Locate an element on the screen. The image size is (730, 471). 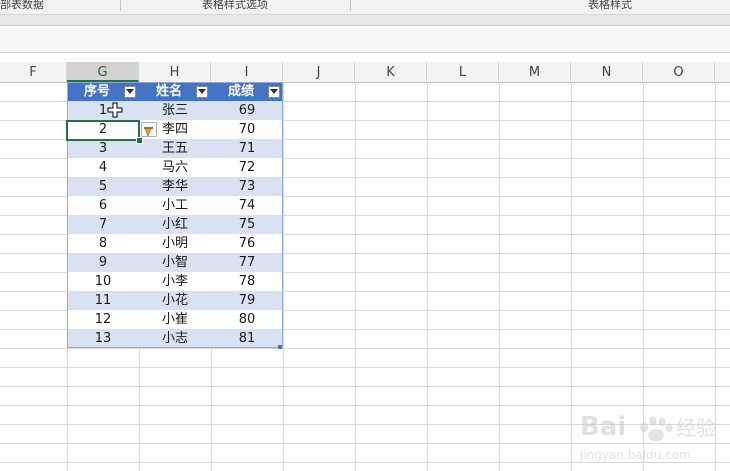
table-cell-score: 77 is located at coordinates (247, 262).